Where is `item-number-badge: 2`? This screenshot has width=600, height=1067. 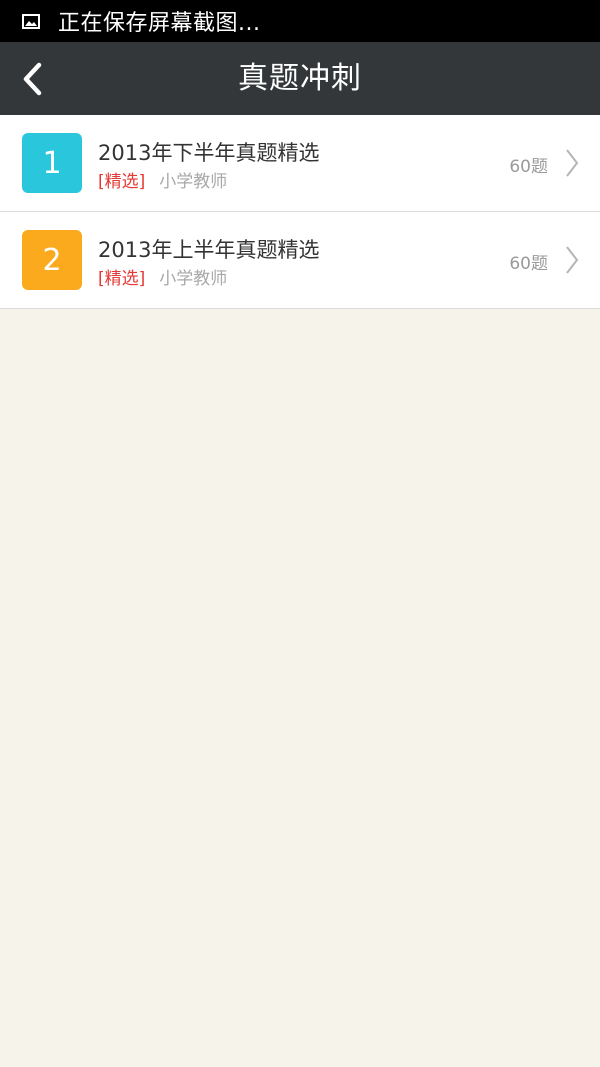
item-number-badge: 2 is located at coordinates (52, 260).